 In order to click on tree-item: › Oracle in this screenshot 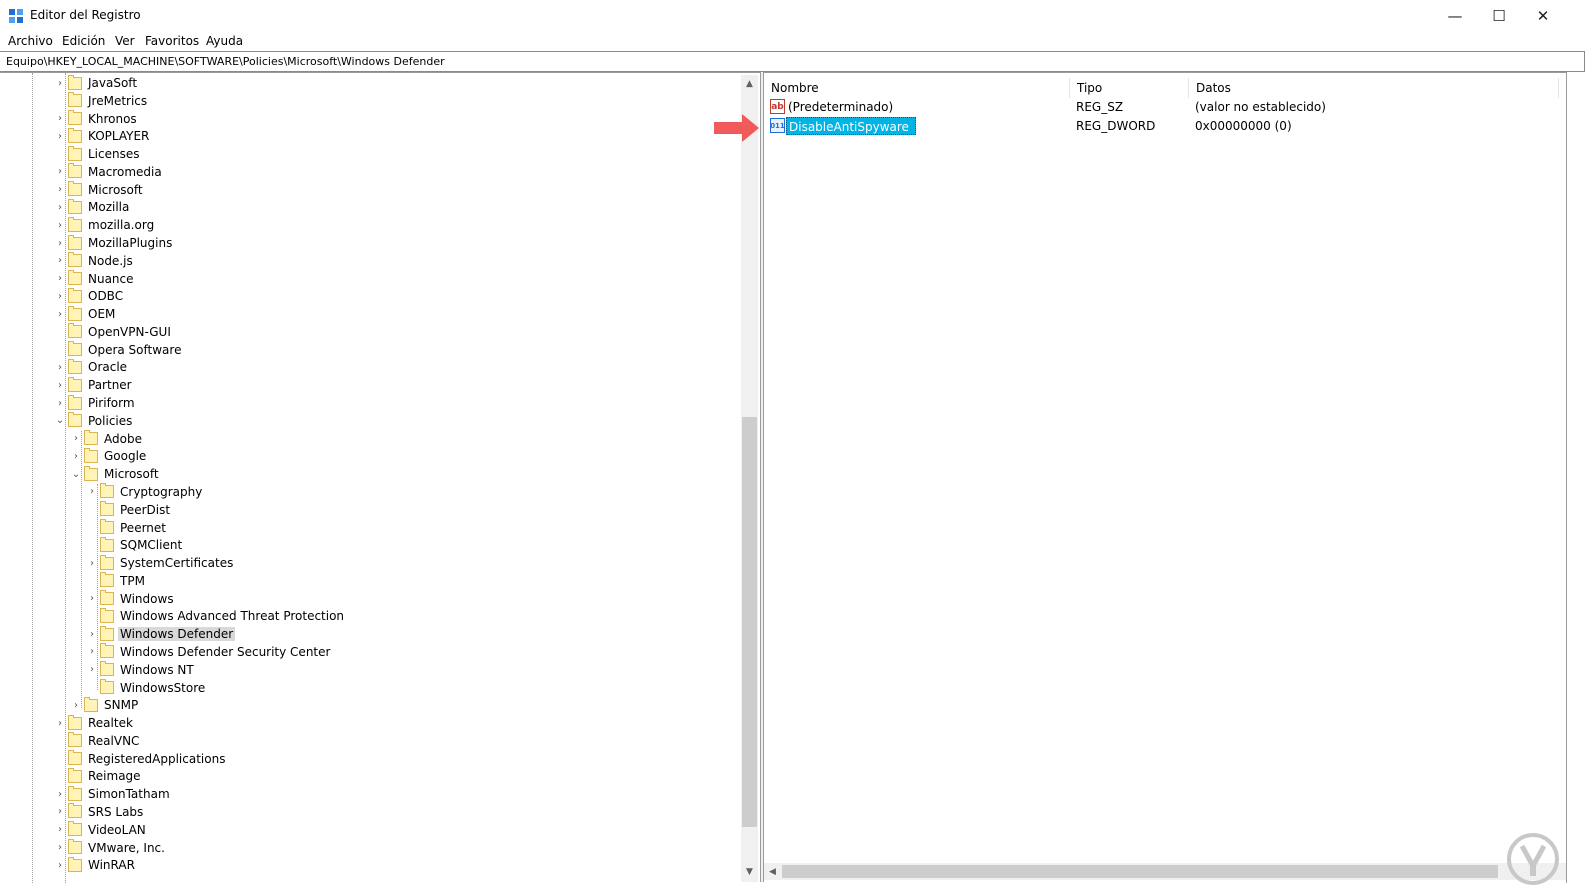, I will do `click(90, 367)`.